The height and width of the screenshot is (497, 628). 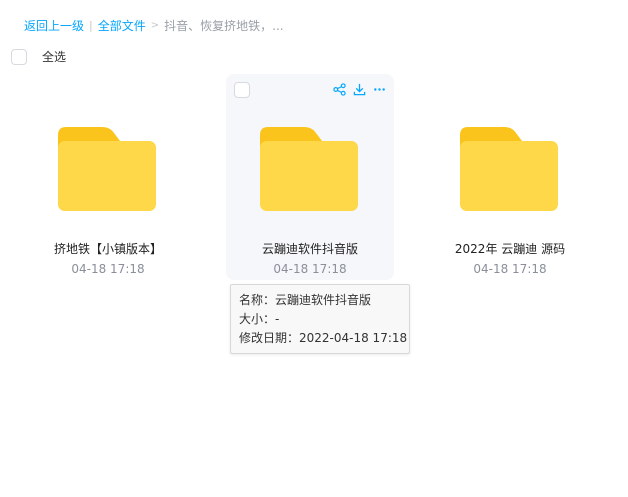 What do you see at coordinates (320, 319) in the screenshot?
I see `file-info-tooltip: 名称：云蹦迪软件抖音版 大小：- 修改日期：2022-04-18 17:18` at bounding box center [320, 319].